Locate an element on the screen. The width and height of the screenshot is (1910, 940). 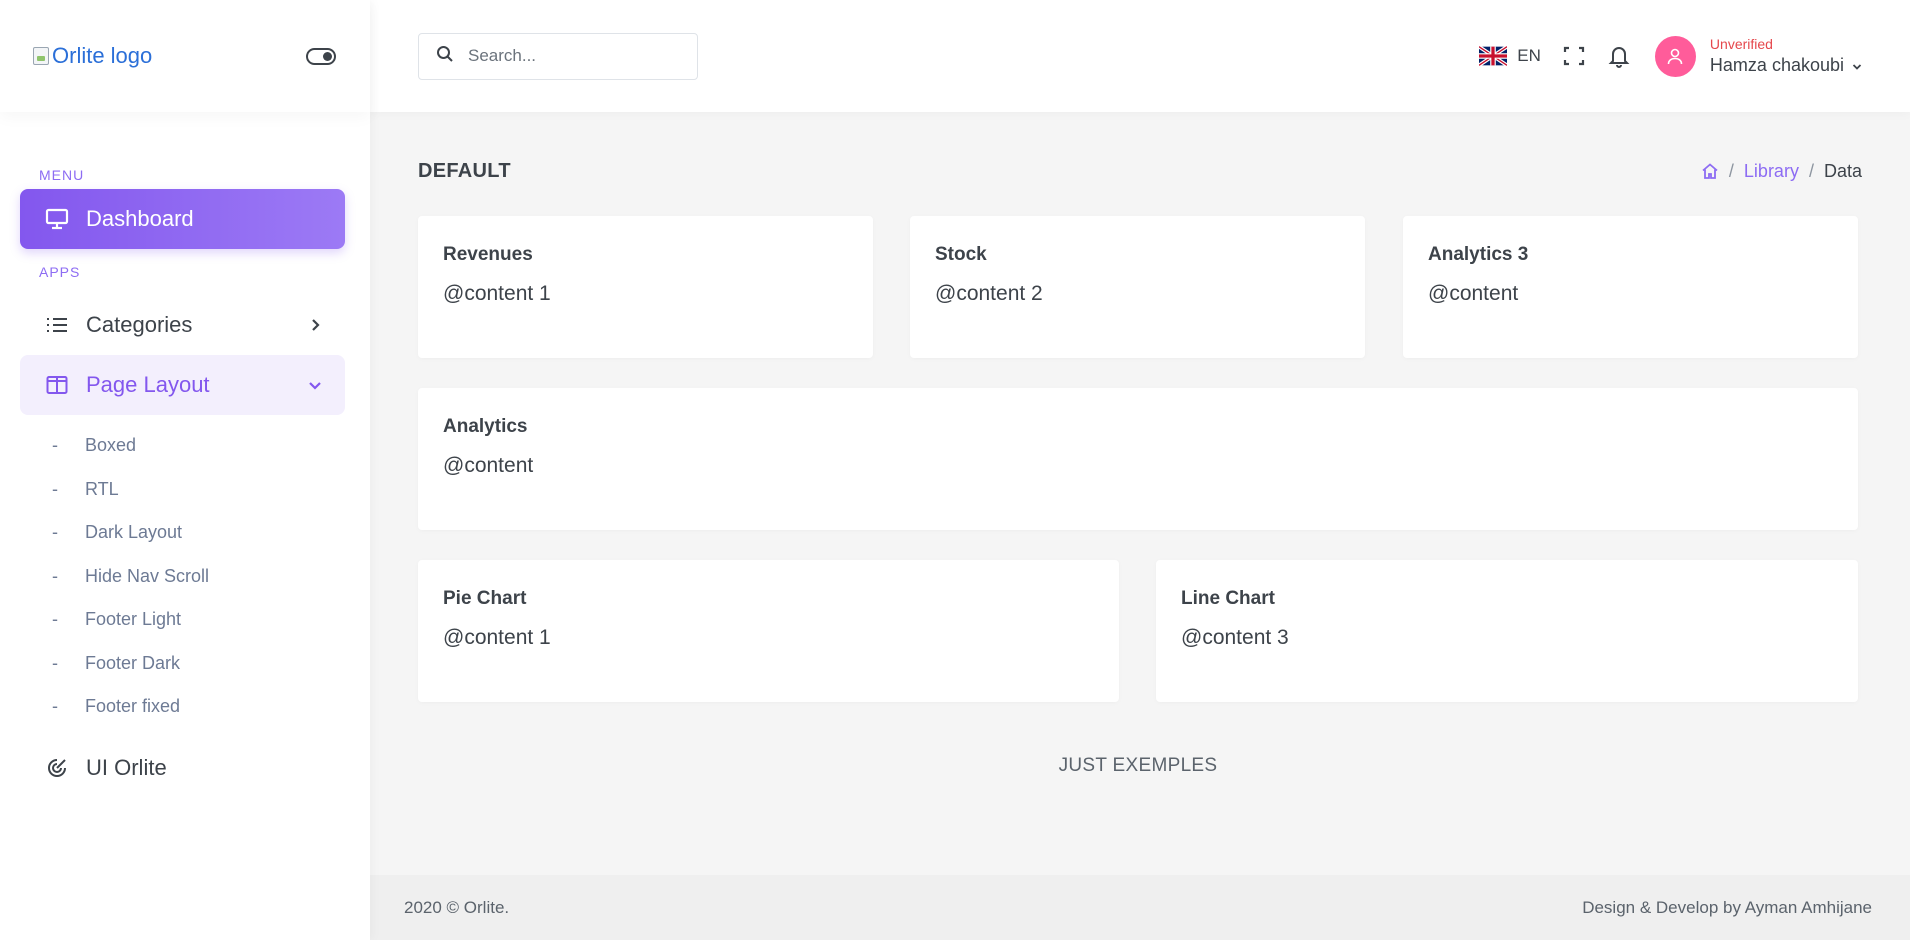
radar-icon is located at coordinates (57, 768).